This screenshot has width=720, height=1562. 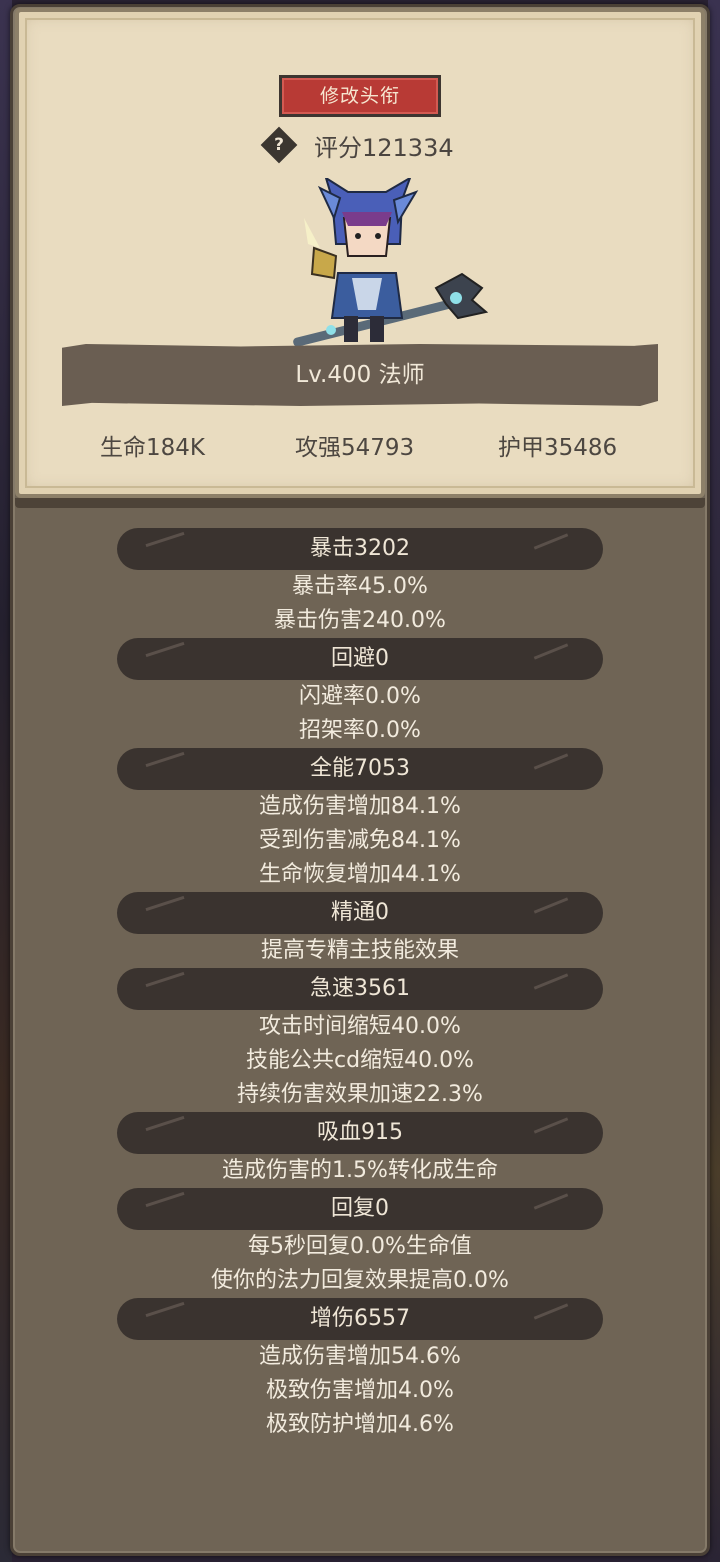 I want to click on level-class-banner: Lv.400 法师, so click(x=360, y=375).